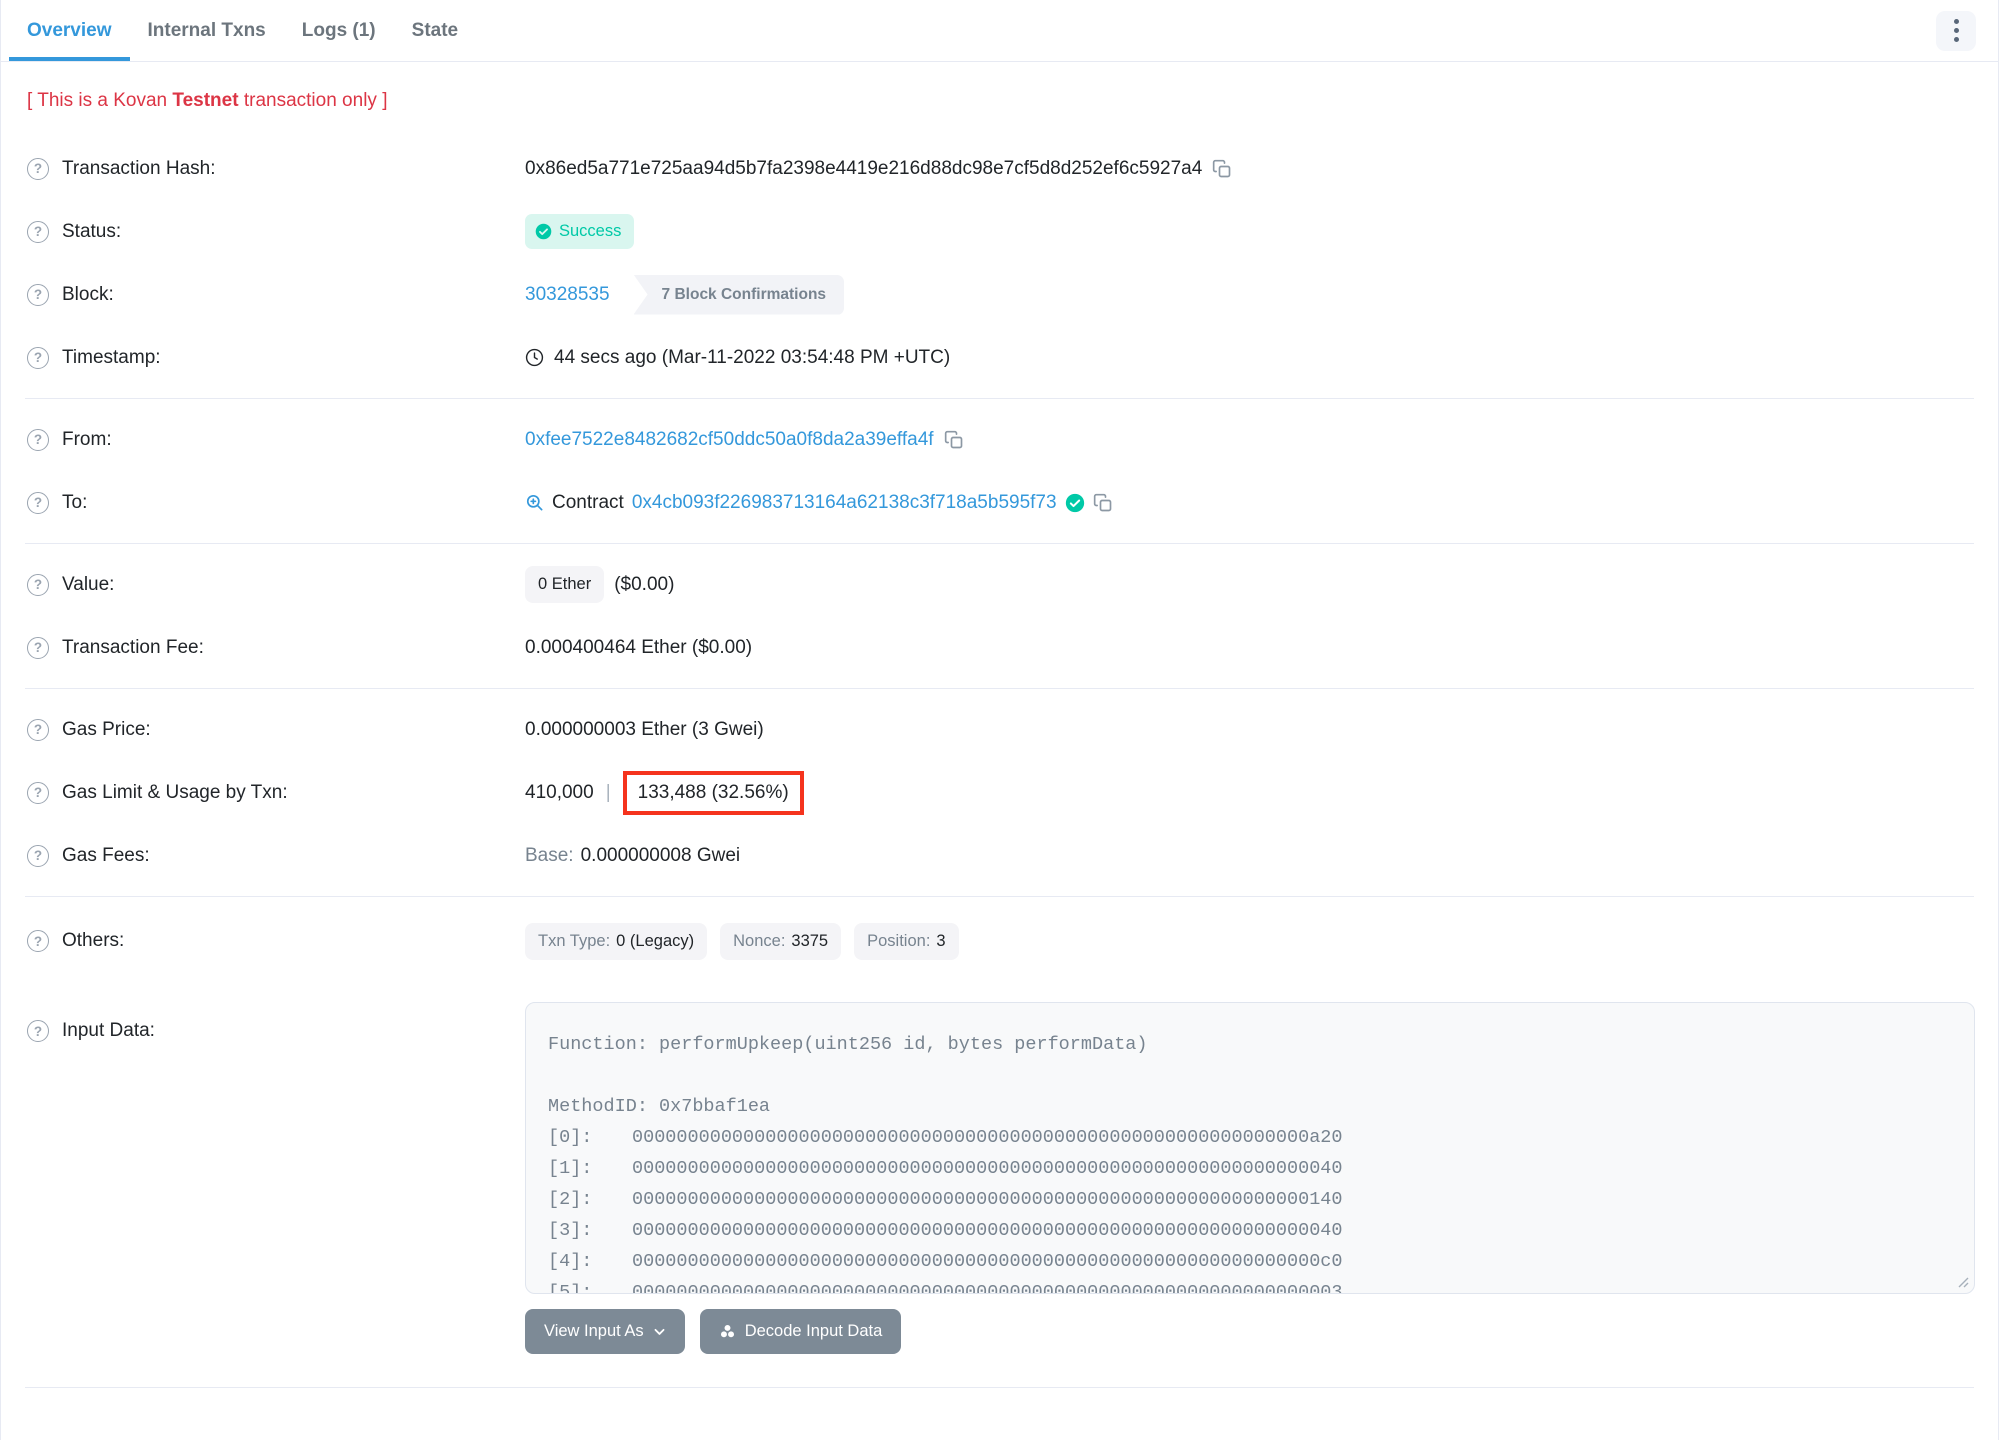  What do you see at coordinates (1962, 1281) in the screenshot?
I see `resize-handle` at bounding box center [1962, 1281].